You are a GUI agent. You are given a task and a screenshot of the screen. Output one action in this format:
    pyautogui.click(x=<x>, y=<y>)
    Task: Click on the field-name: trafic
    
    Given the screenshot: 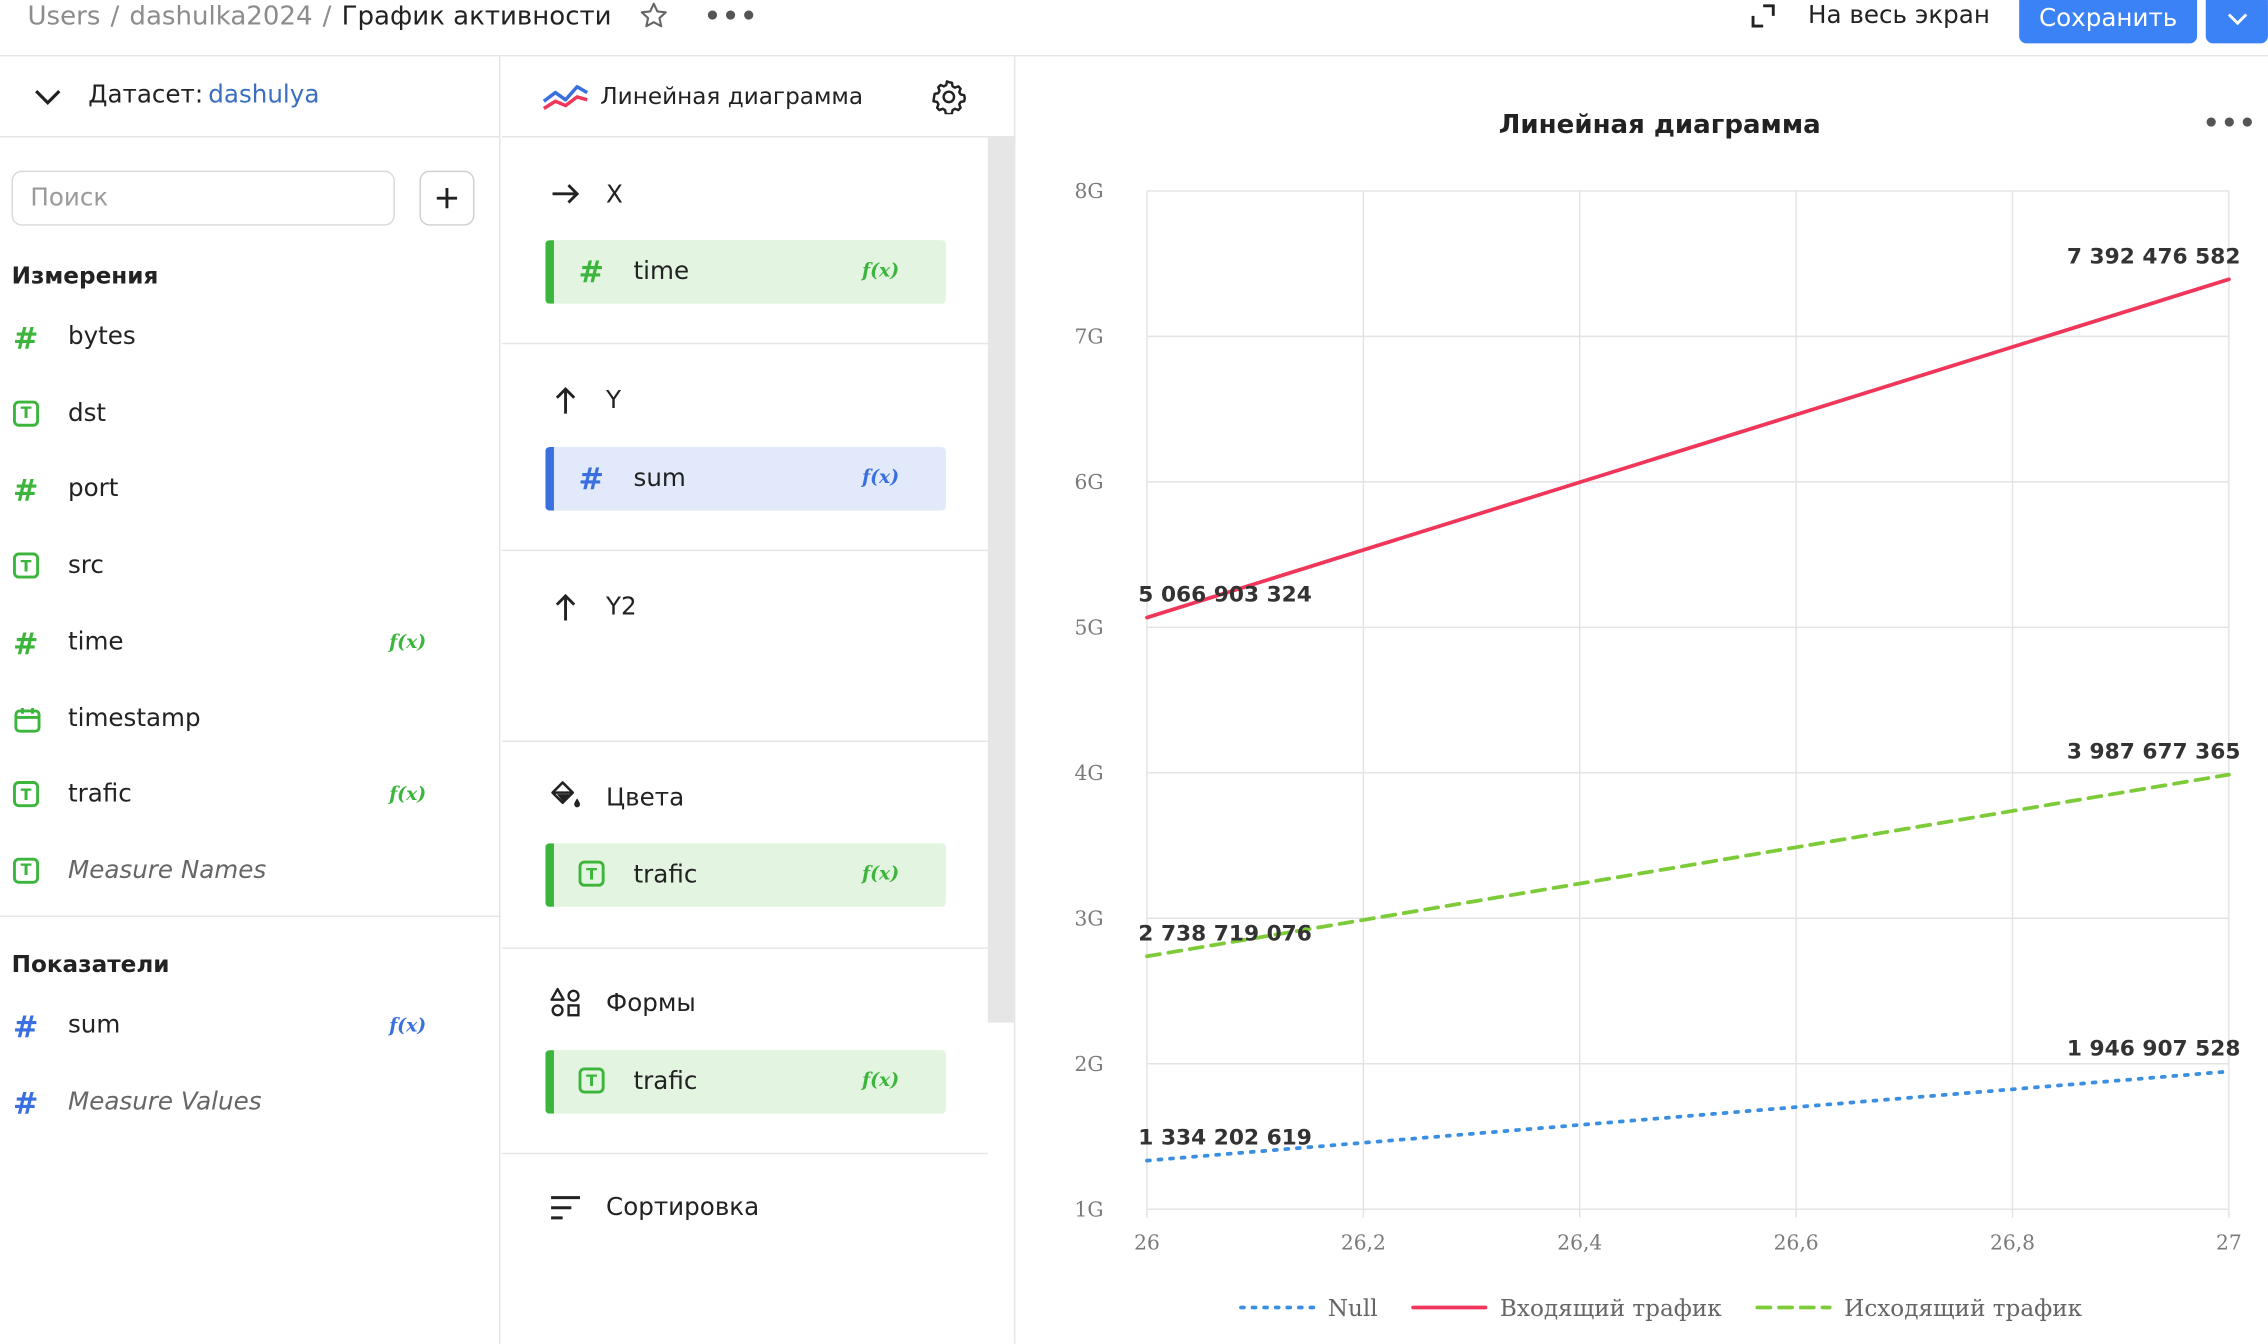 What is the action you would take?
    pyautogui.click(x=99, y=794)
    